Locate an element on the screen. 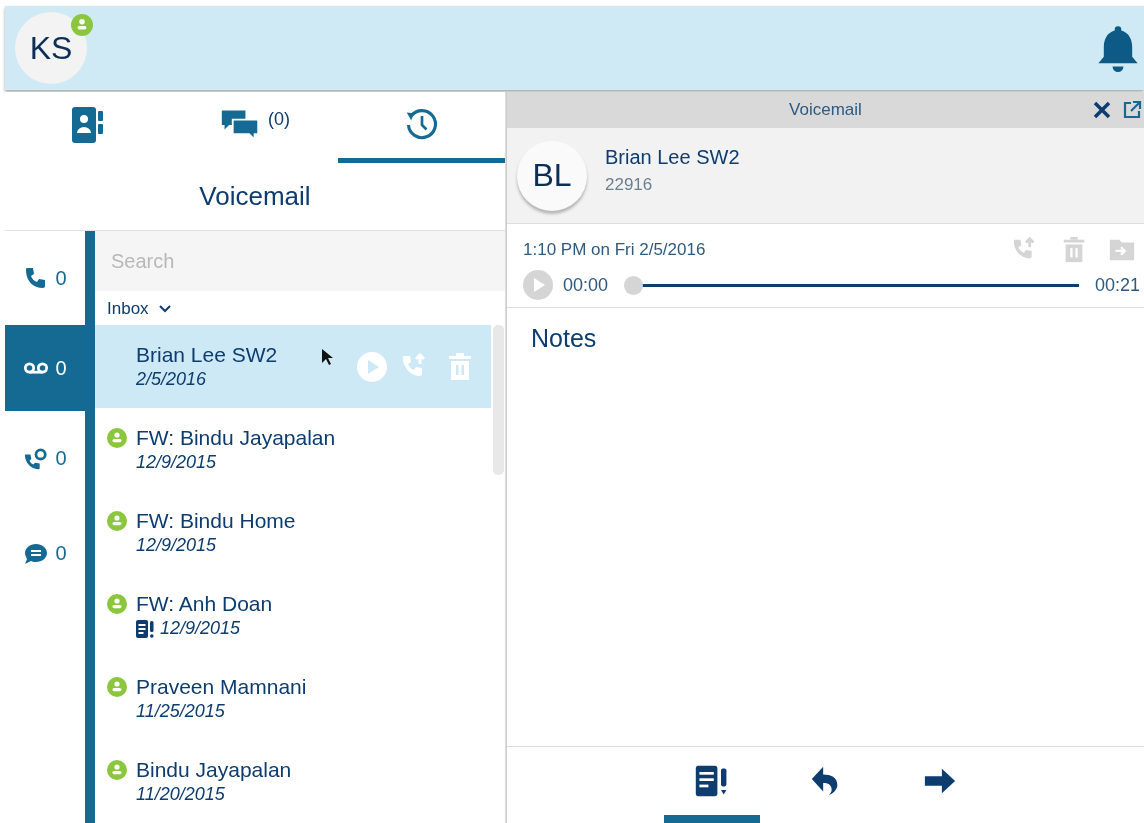 The height and width of the screenshot is (823, 1144). playback-track is located at coordinates (851, 285).